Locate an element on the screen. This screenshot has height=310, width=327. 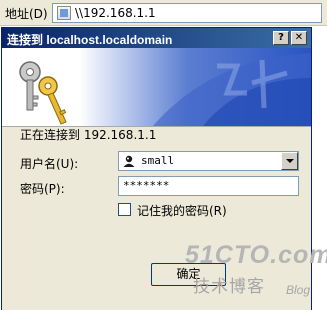
address-input: \\192.168.1.1 is located at coordinates (187, 13).